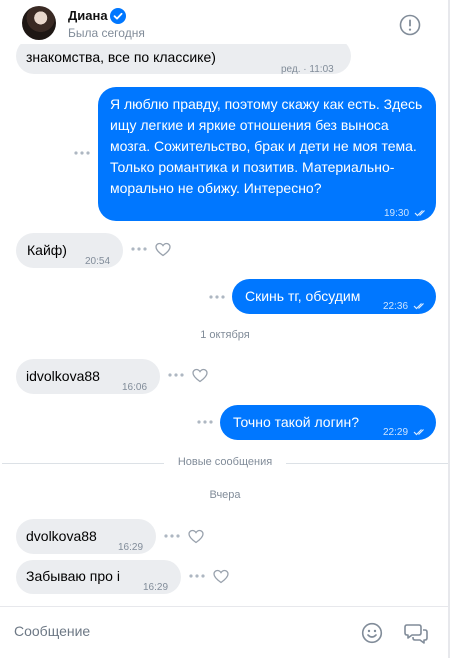 The height and width of the screenshot is (658, 450). I want to click on contact-name: Диана, so click(88, 15).